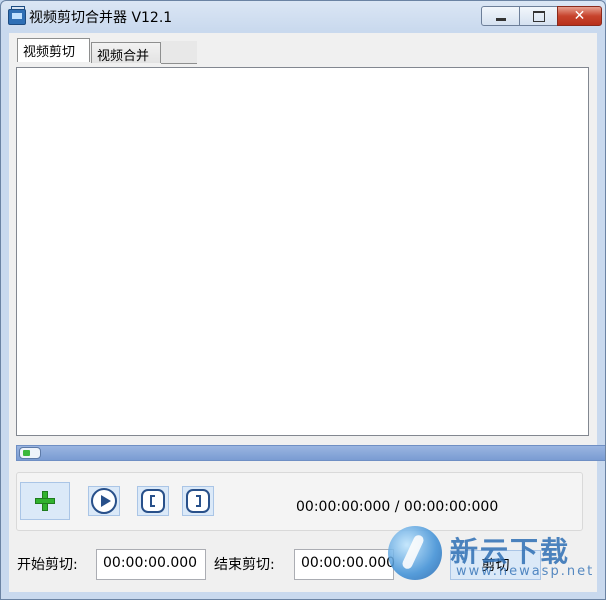  I want to click on play-icon, so click(104, 501).